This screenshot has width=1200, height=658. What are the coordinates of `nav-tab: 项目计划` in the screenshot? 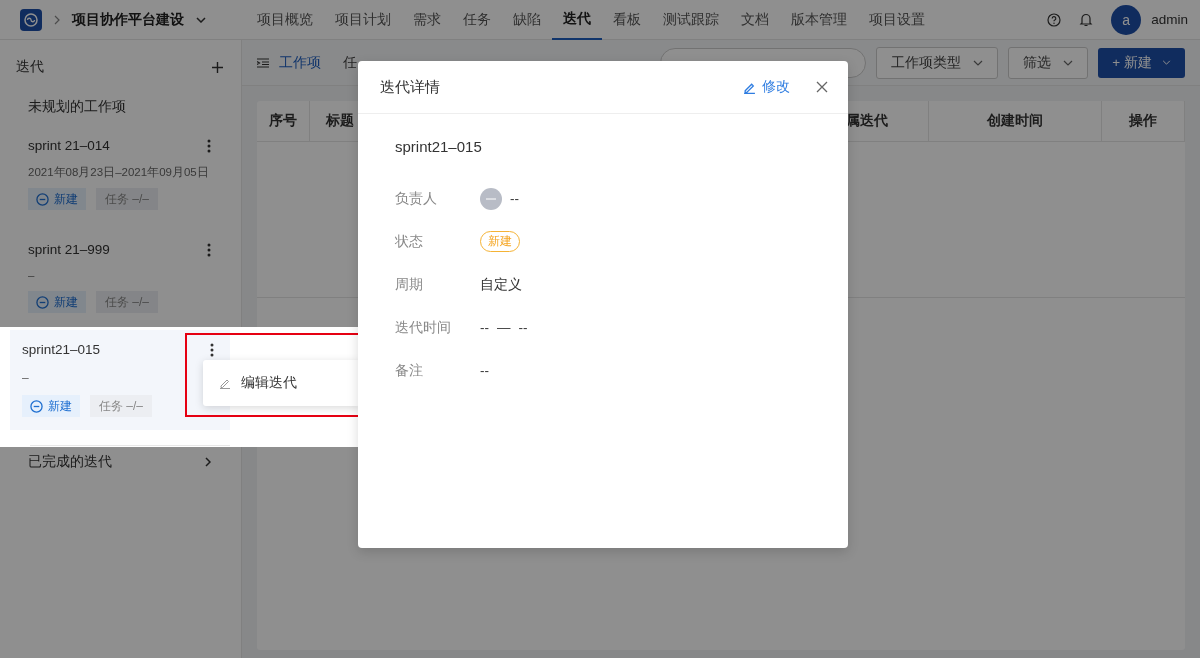 It's located at (363, 20).